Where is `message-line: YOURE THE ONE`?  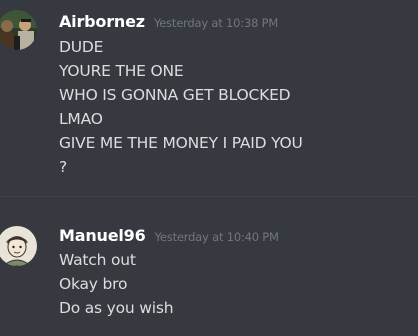 message-line: YOURE THE ONE is located at coordinates (121, 71).